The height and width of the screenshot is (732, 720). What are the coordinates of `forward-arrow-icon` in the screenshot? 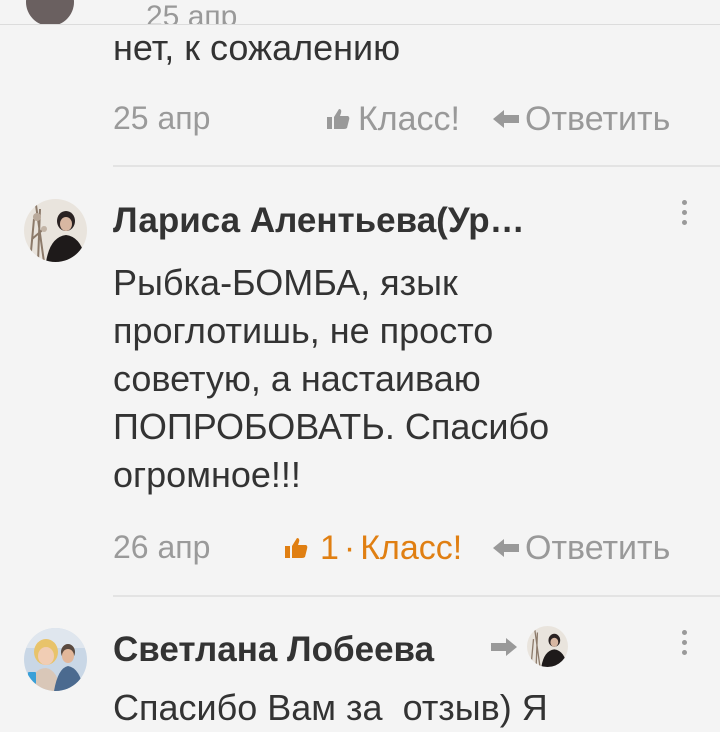 It's located at (504, 647).